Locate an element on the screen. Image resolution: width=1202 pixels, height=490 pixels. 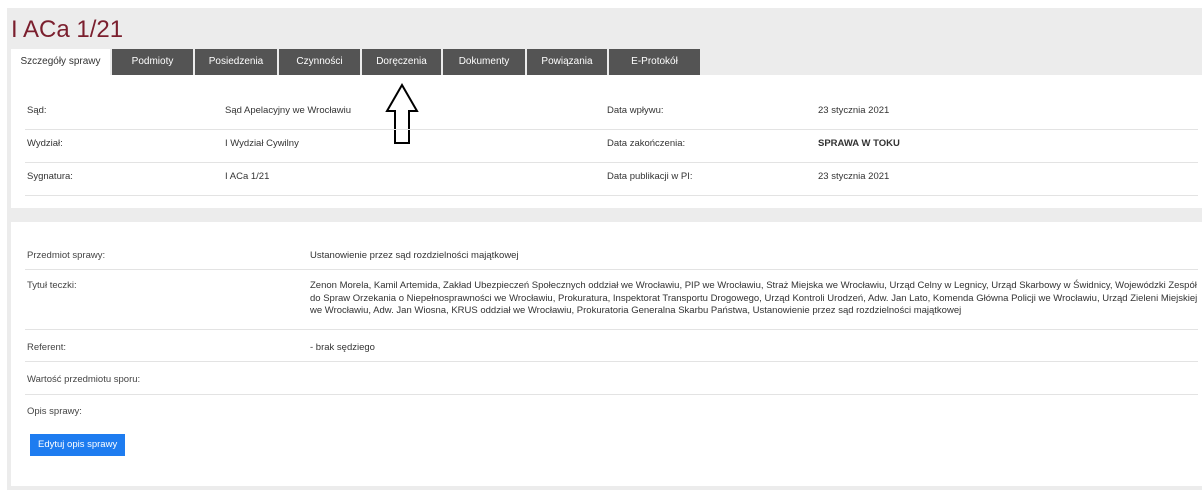
description-label: Opis sprawy: is located at coordinates (54, 411).